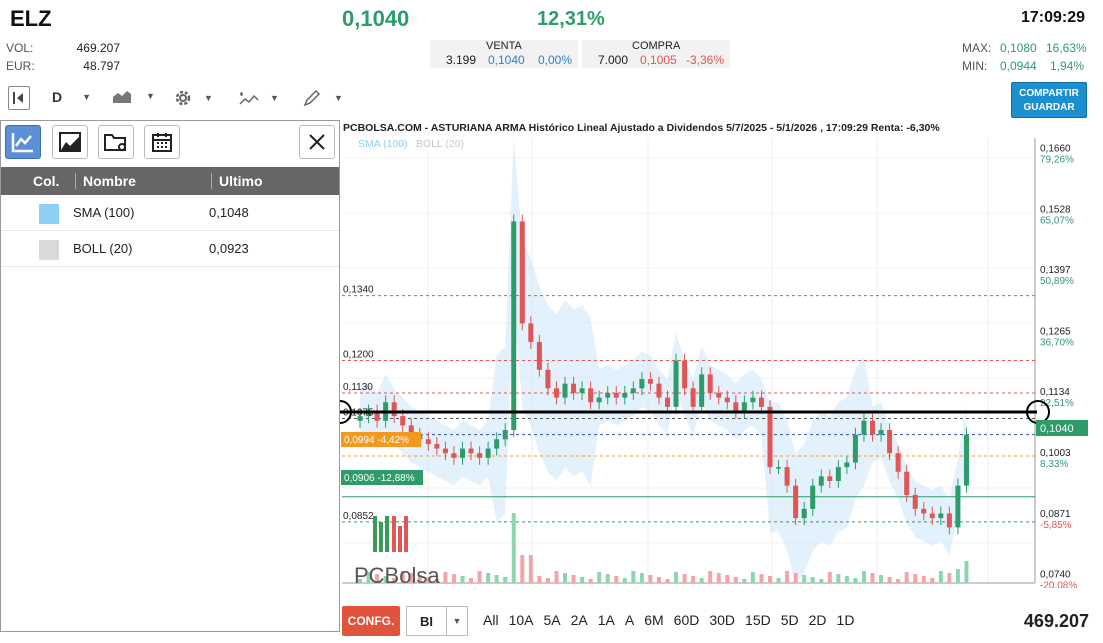 Image resolution: width=1103 pixels, height=643 pixels. Describe the element at coordinates (551, 620) in the screenshot. I see `period-5a: 5A` at that location.